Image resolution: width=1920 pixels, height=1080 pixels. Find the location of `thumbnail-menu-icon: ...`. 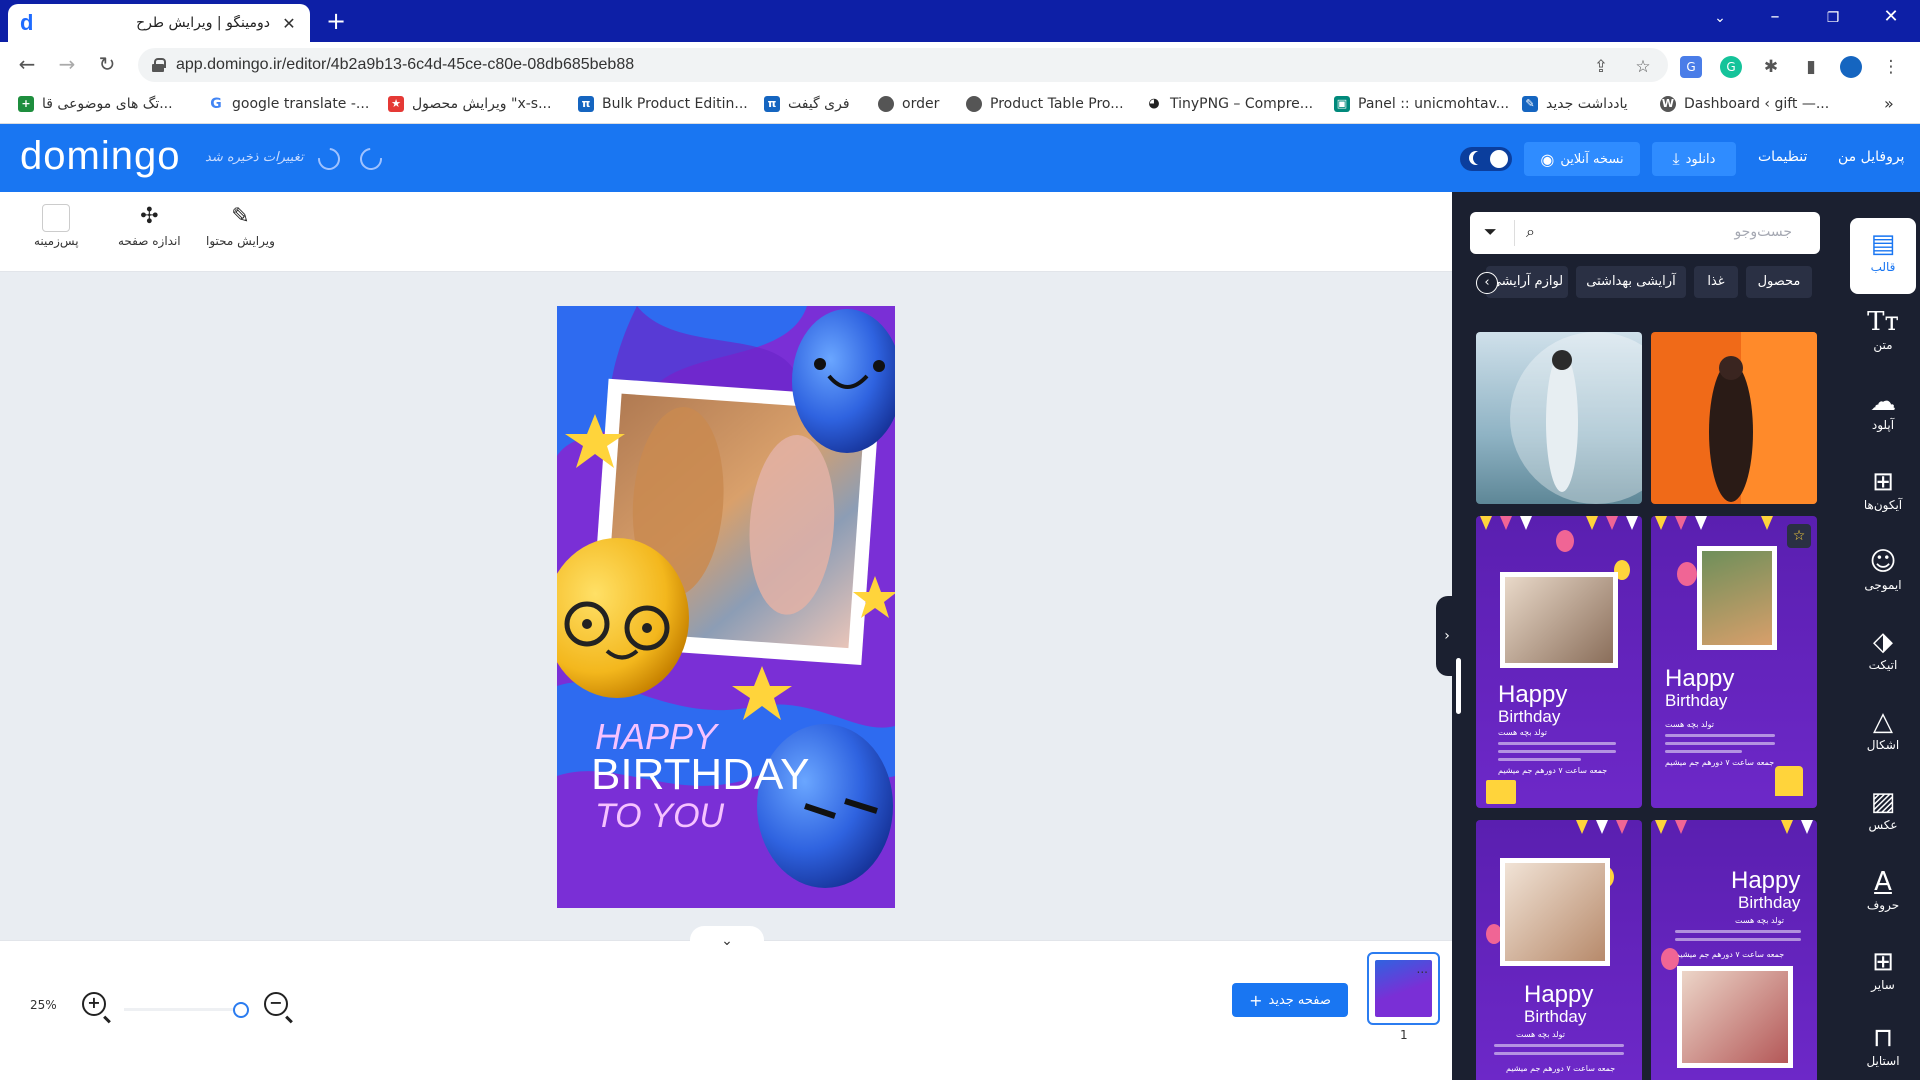

thumbnail-menu-icon: ... is located at coordinates (1422, 969).